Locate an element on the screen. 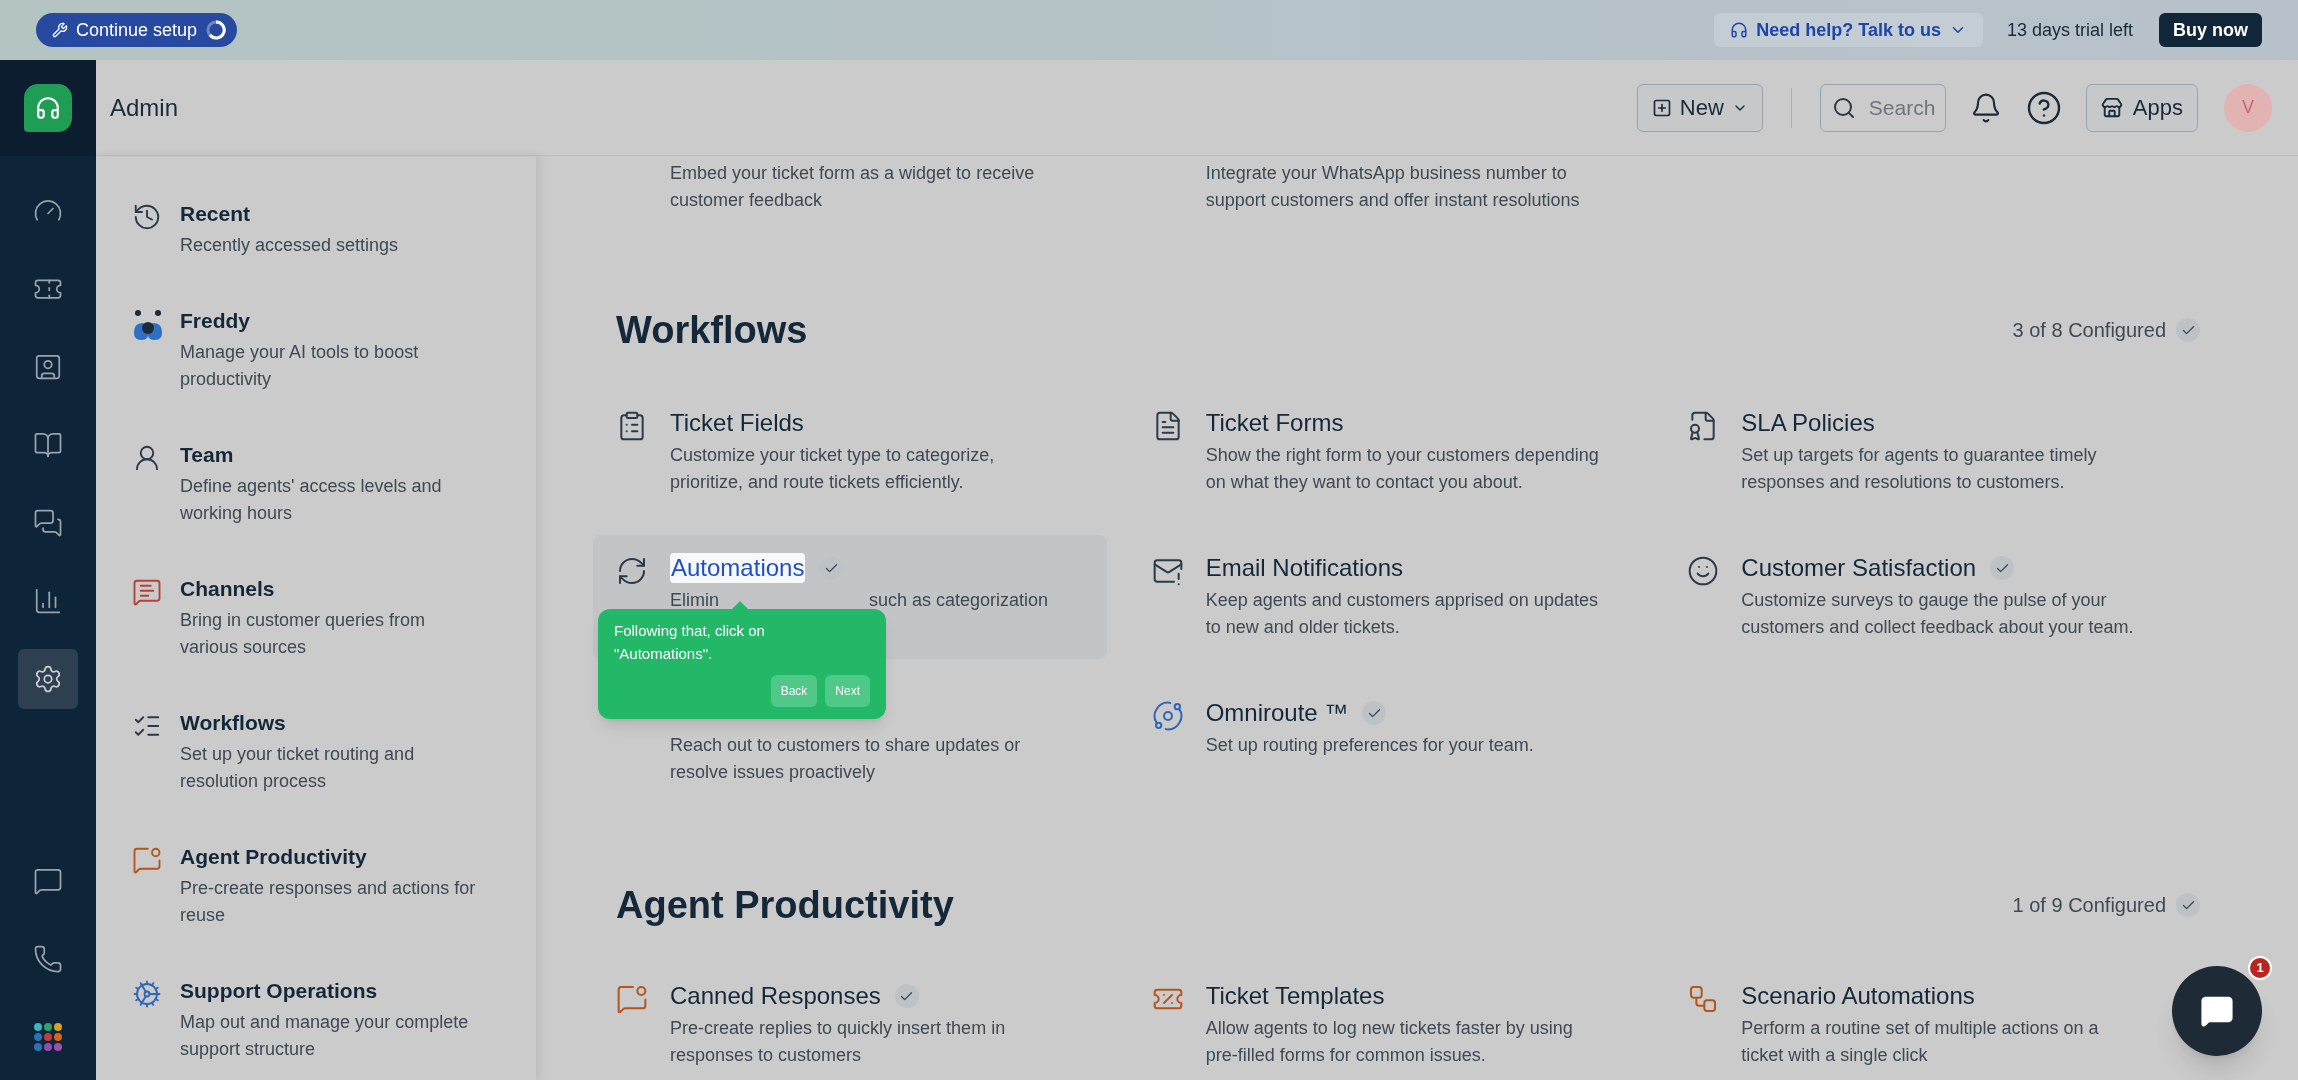 This screenshot has height=1080, width=2298. setting-description: Embed your ticket form as a widget to receive customer feedback is located at coordinates (852, 187).